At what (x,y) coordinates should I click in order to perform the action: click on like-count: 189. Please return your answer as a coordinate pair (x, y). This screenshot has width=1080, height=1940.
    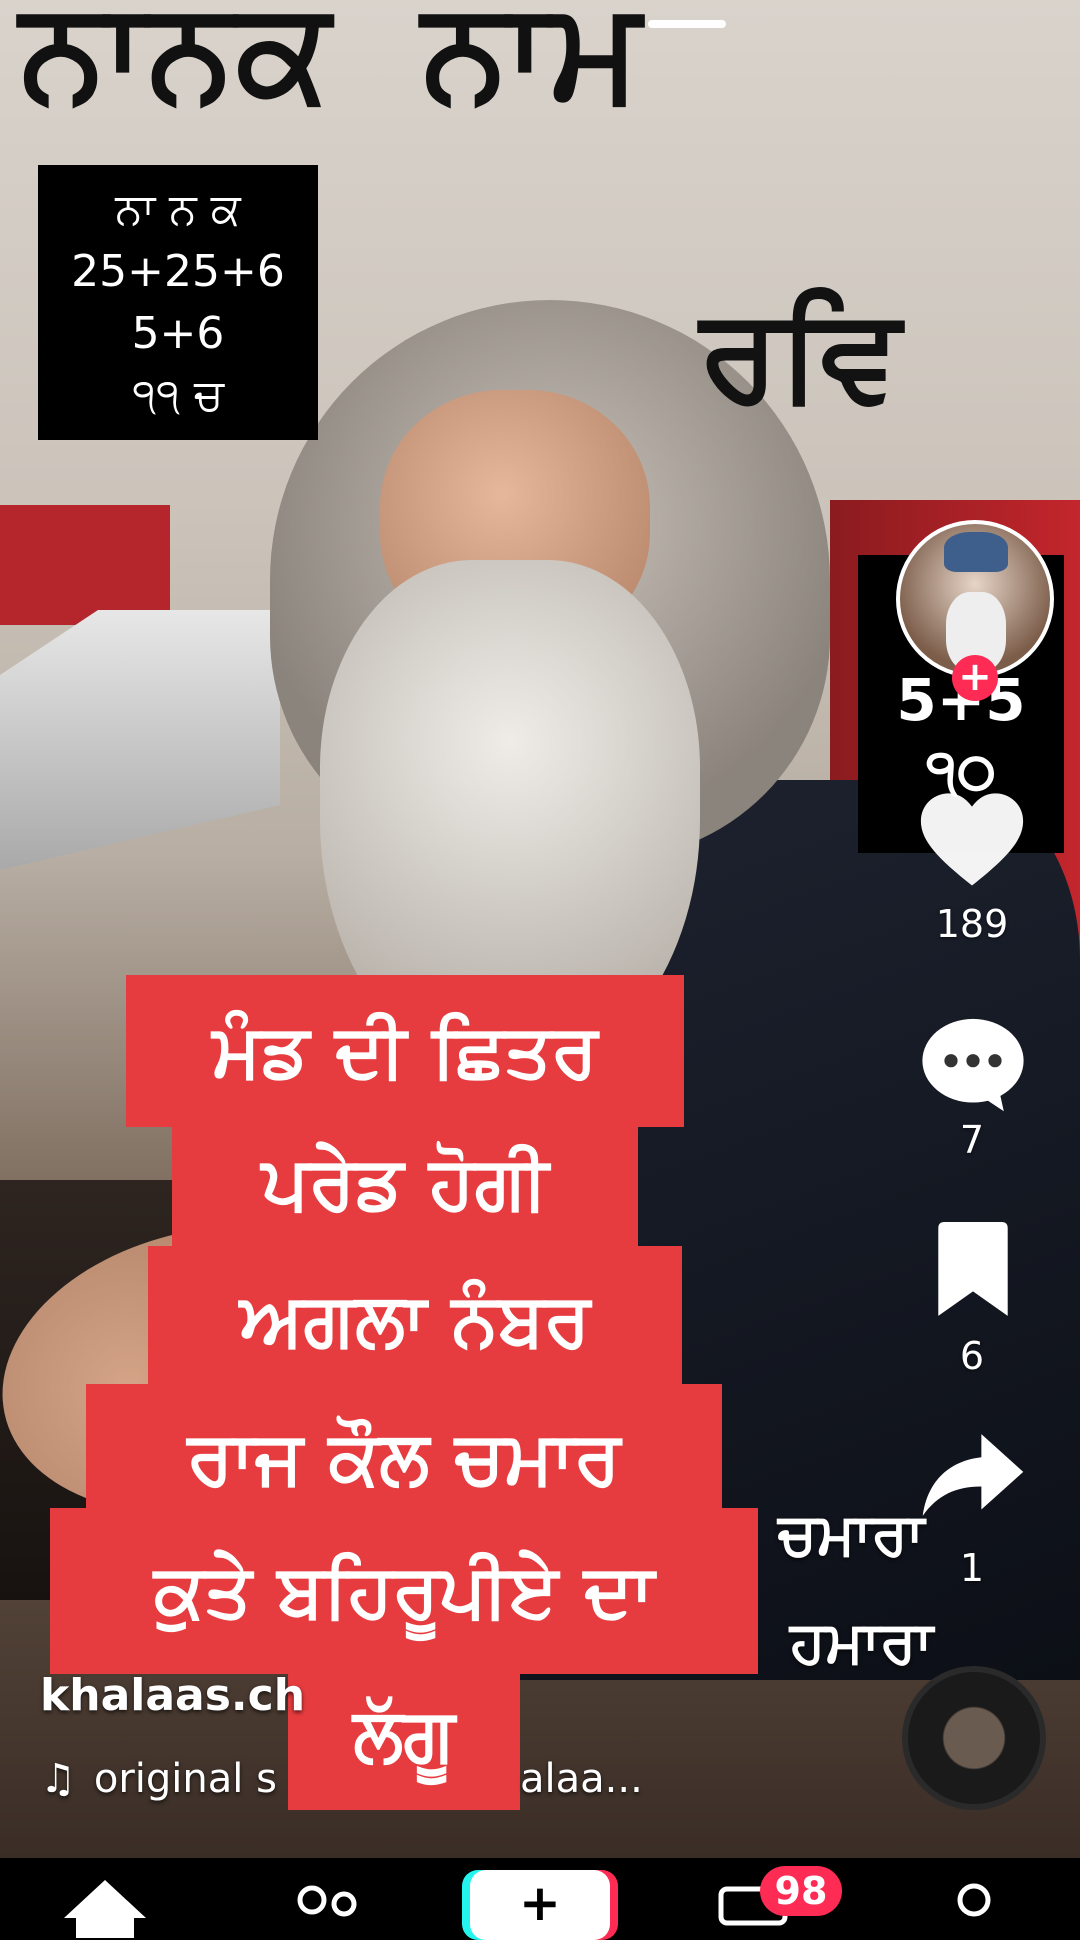
    Looking at the image, I should click on (972, 924).